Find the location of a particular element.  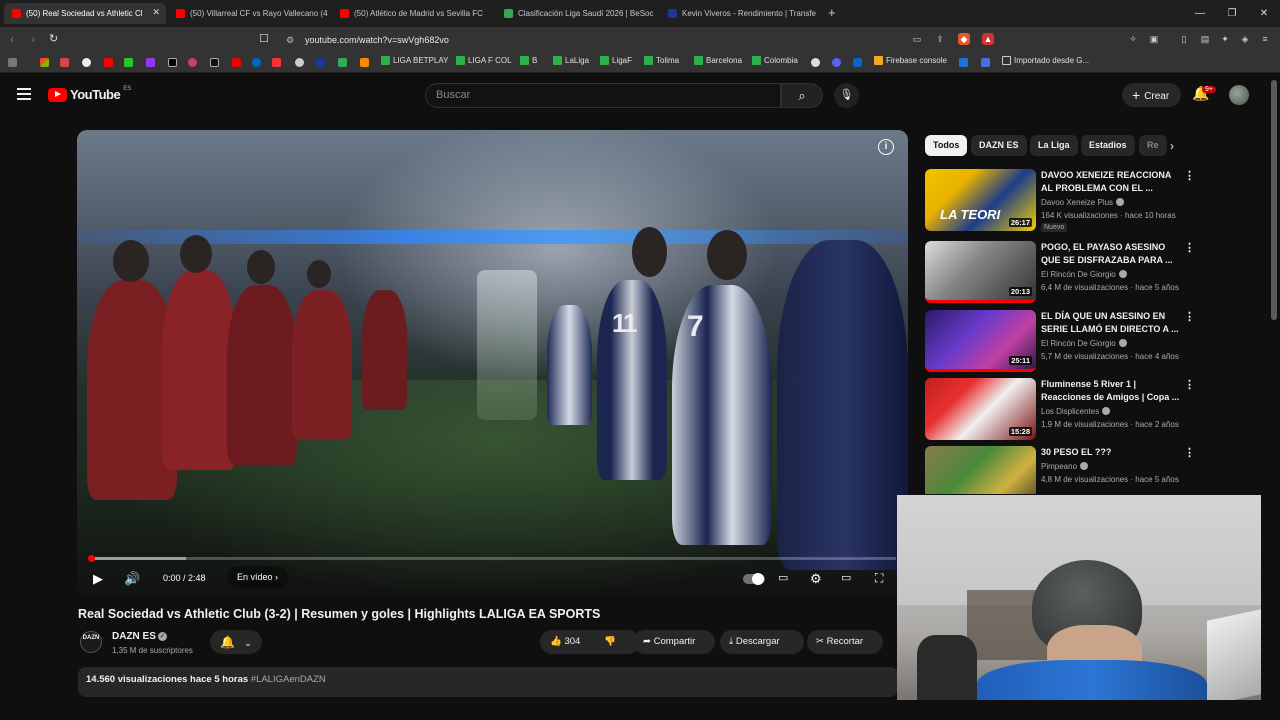

maximize-icon: ❐ is located at coordinates (1232, 13).